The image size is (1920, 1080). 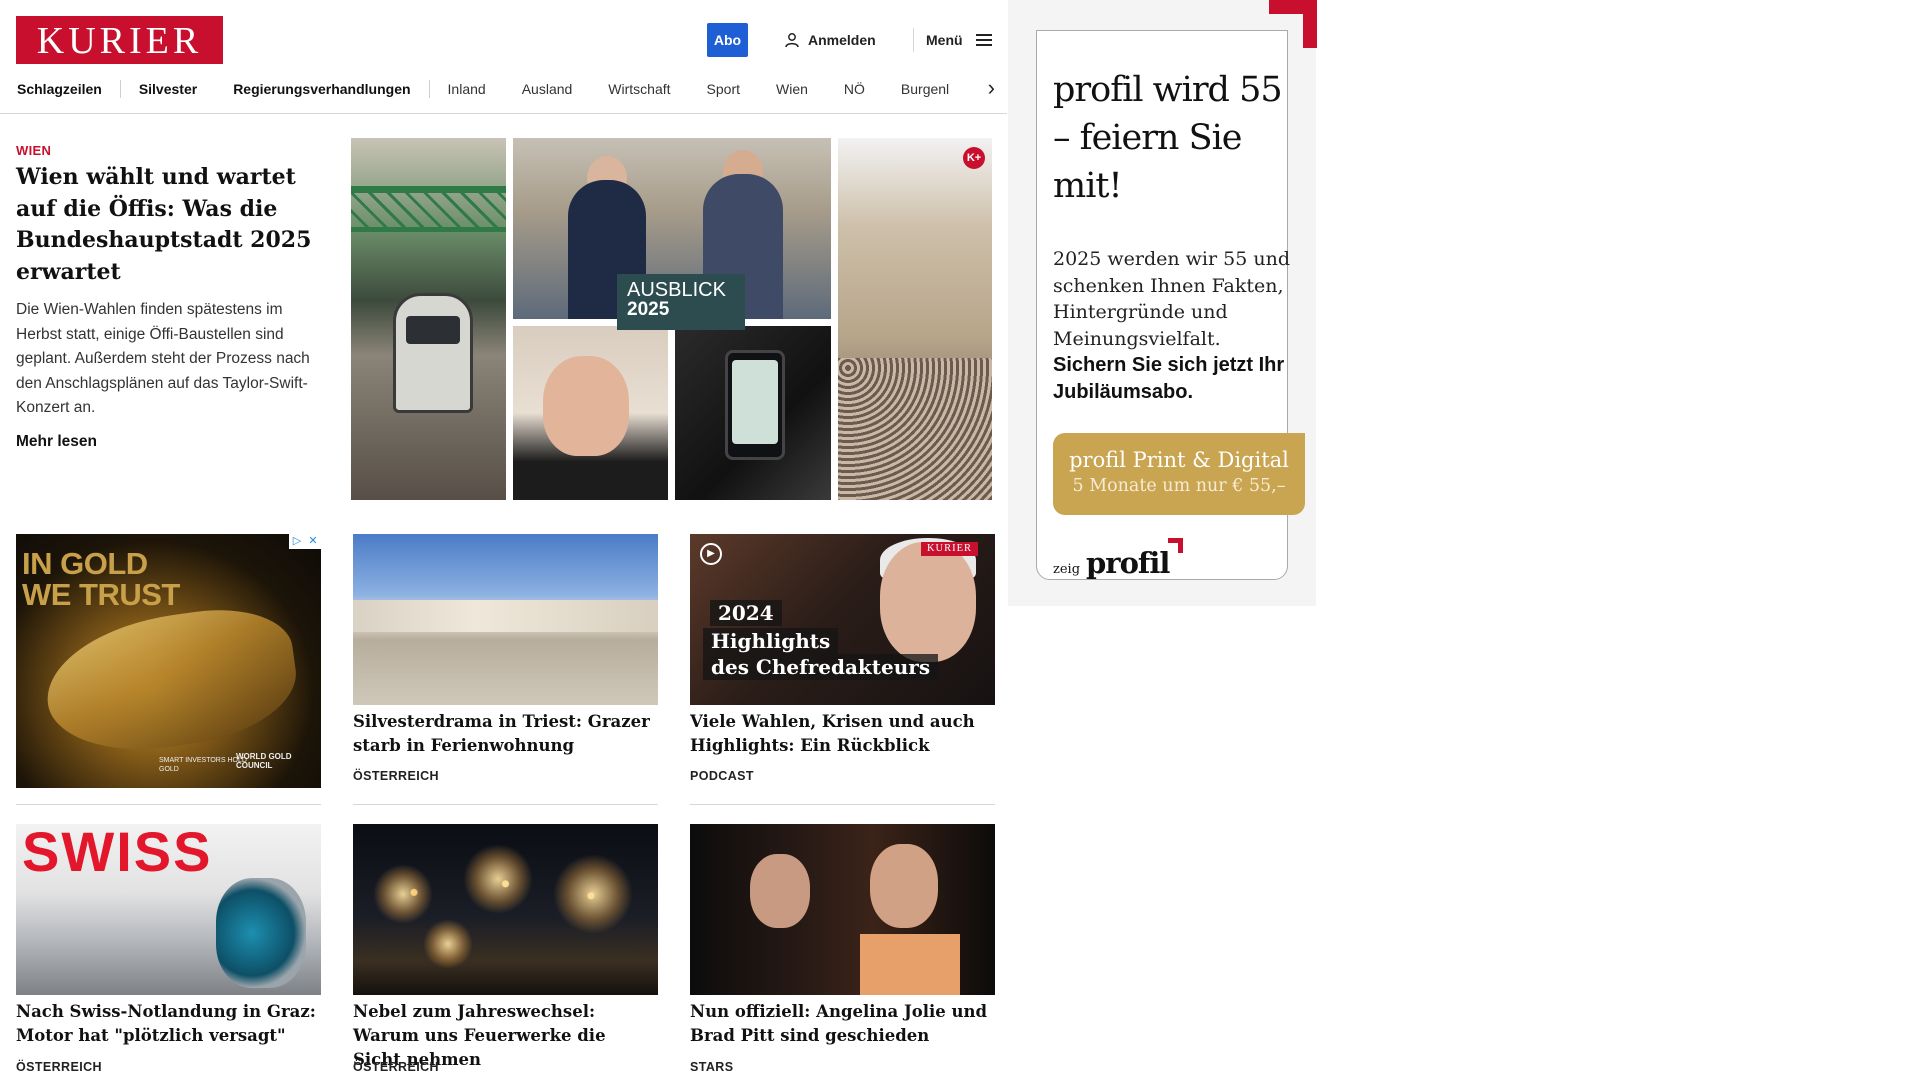 I want to click on nav-item-sport: Sport, so click(x=723, y=89).